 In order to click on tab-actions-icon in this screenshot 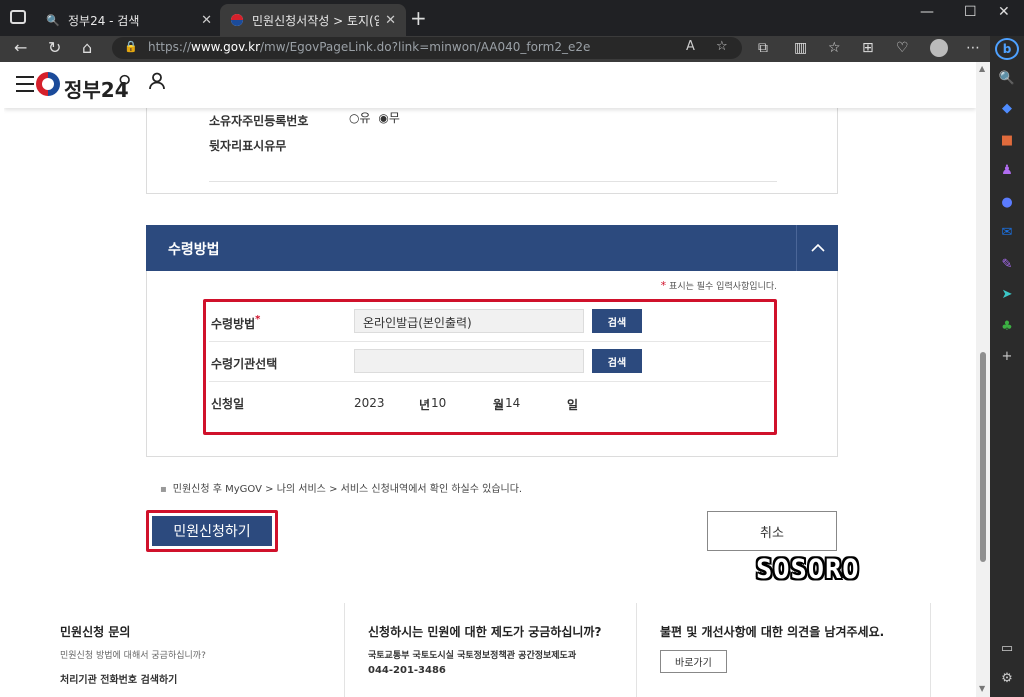, I will do `click(18, 17)`.